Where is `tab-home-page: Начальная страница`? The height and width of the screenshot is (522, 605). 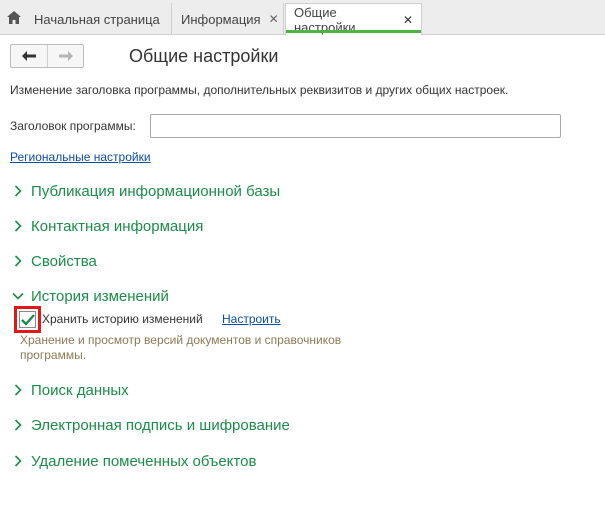 tab-home-page: Начальная страница is located at coordinates (99, 19).